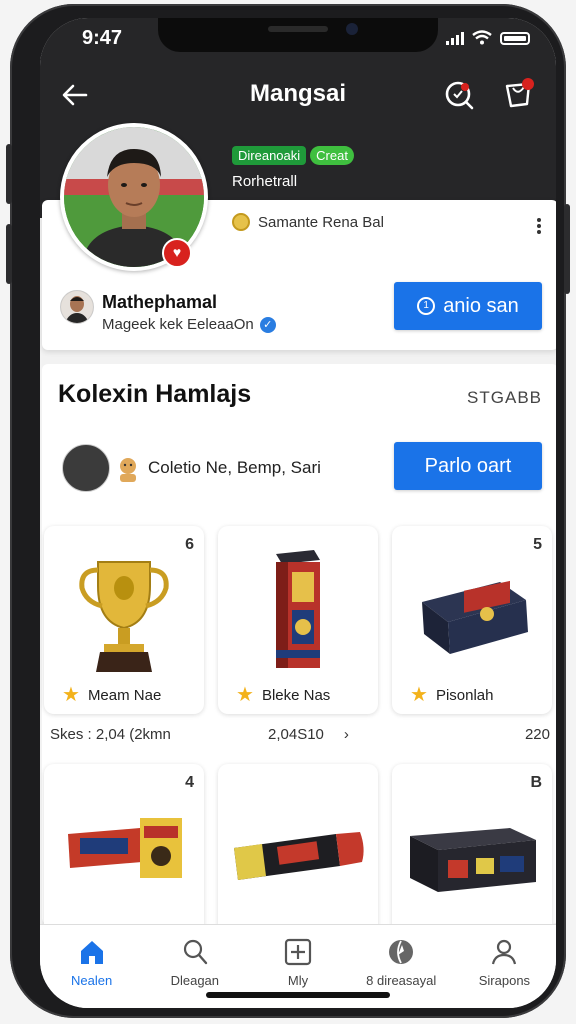 The width and height of the screenshot is (576, 1024). I want to click on collaborator-emoji-icon, so click(128, 470).